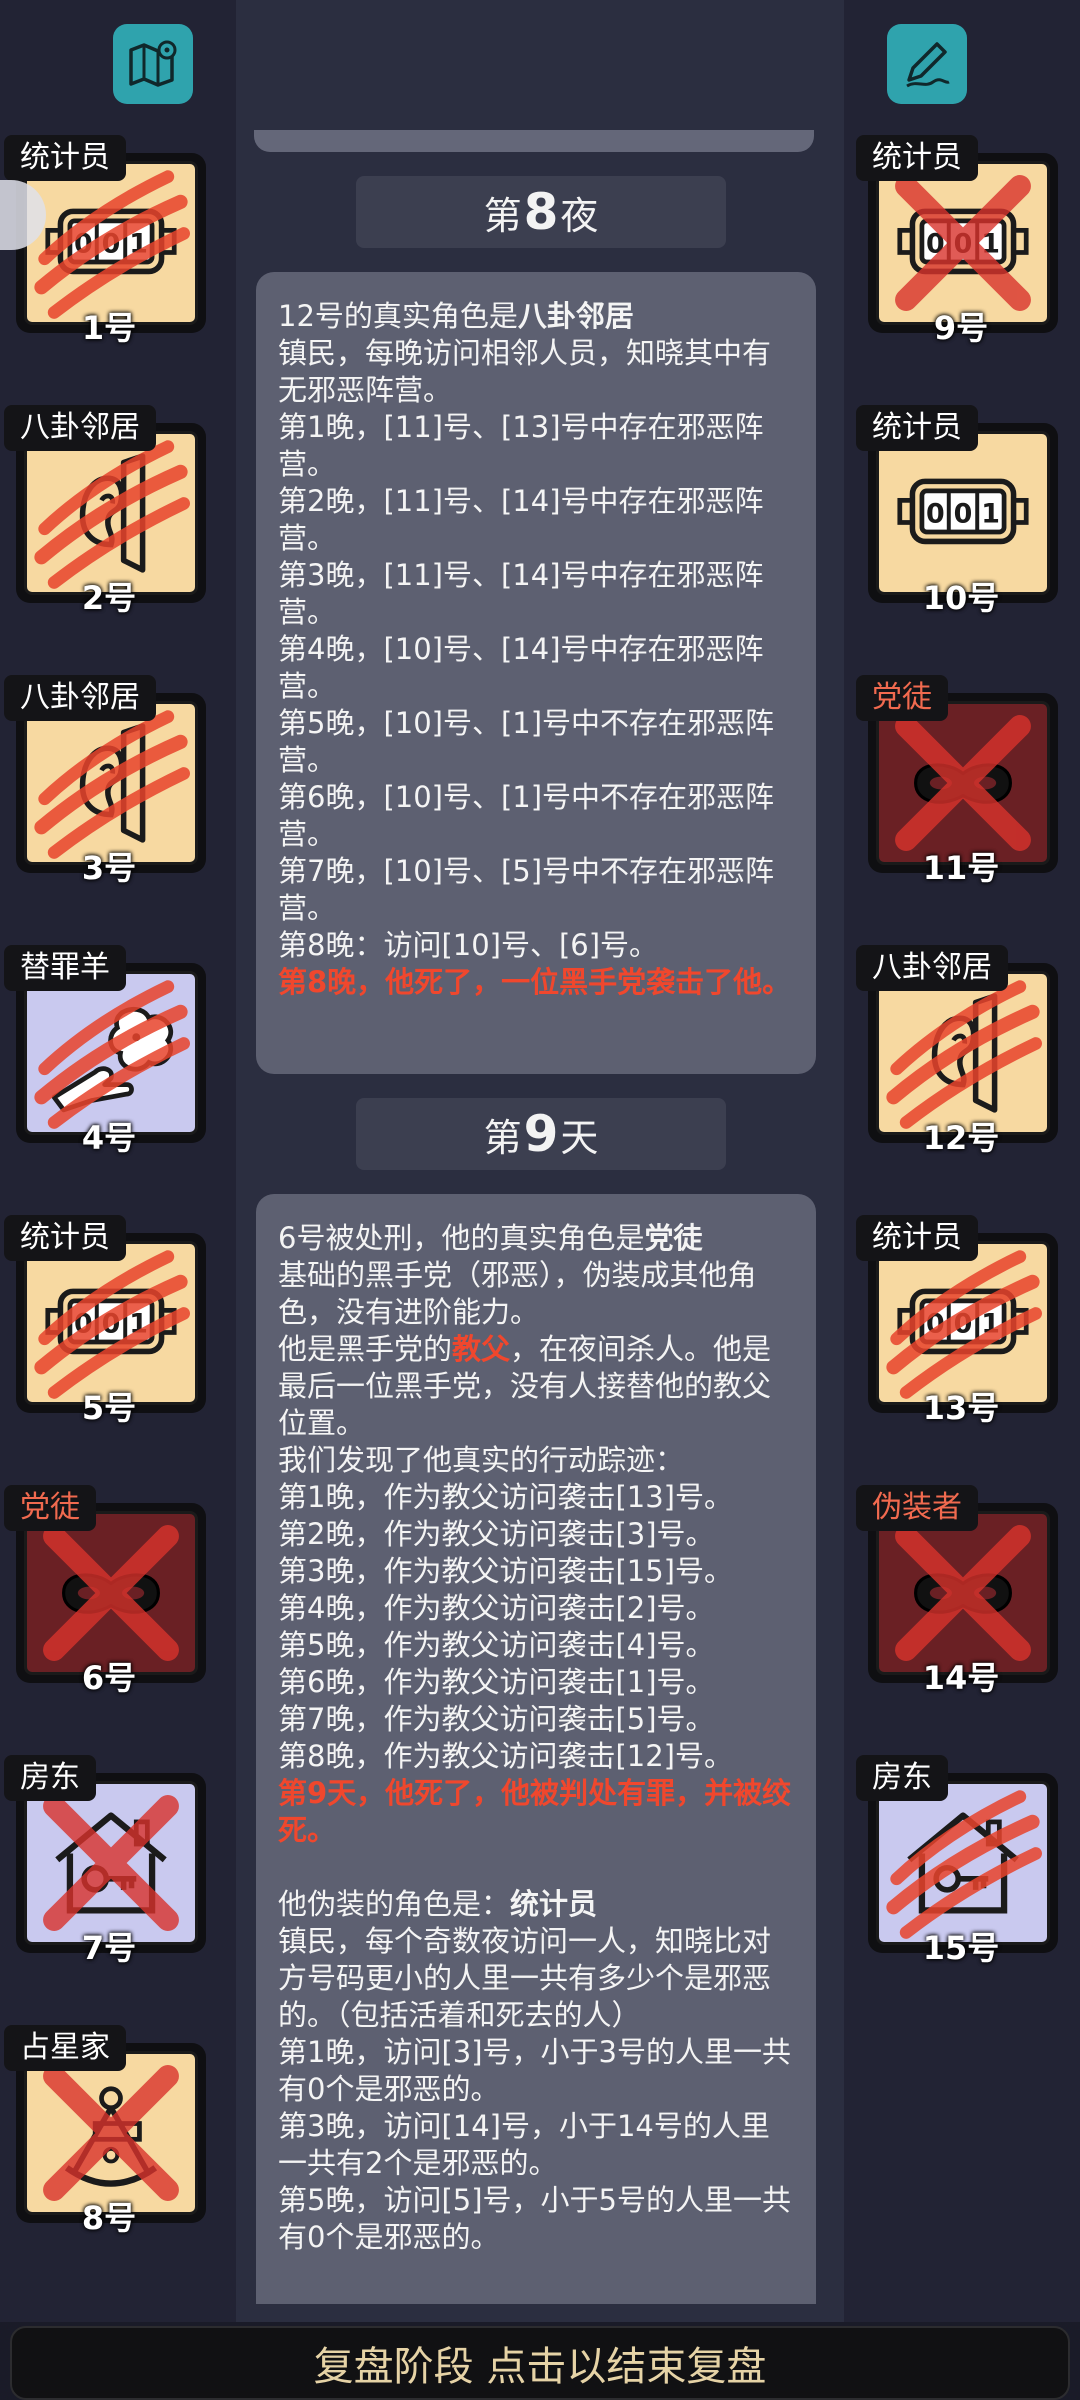 Image resolution: width=1080 pixels, height=2400 pixels. What do you see at coordinates (540, 2363) in the screenshot?
I see `end-review-button: 复盘阶段 点击以结束复盘` at bounding box center [540, 2363].